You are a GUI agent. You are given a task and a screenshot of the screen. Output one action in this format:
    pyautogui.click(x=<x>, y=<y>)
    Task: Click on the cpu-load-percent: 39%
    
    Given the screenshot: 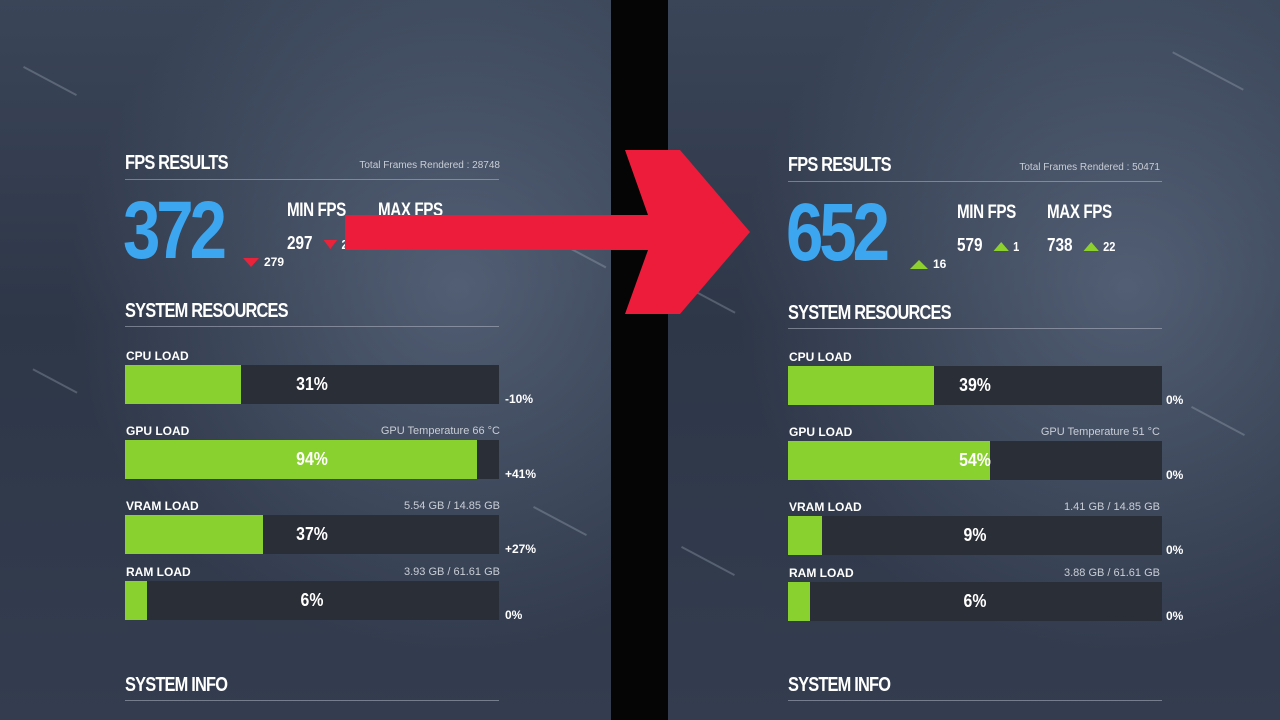 What is the action you would take?
    pyautogui.click(x=975, y=385)
    